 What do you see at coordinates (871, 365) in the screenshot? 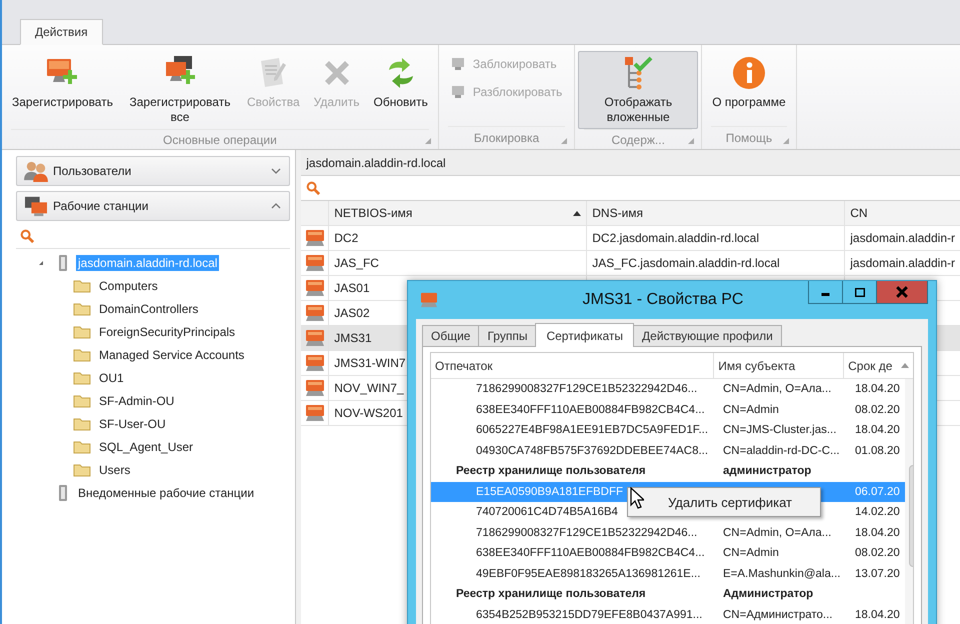
I see `column-header: Срок де` at bounding box center [871, 365].